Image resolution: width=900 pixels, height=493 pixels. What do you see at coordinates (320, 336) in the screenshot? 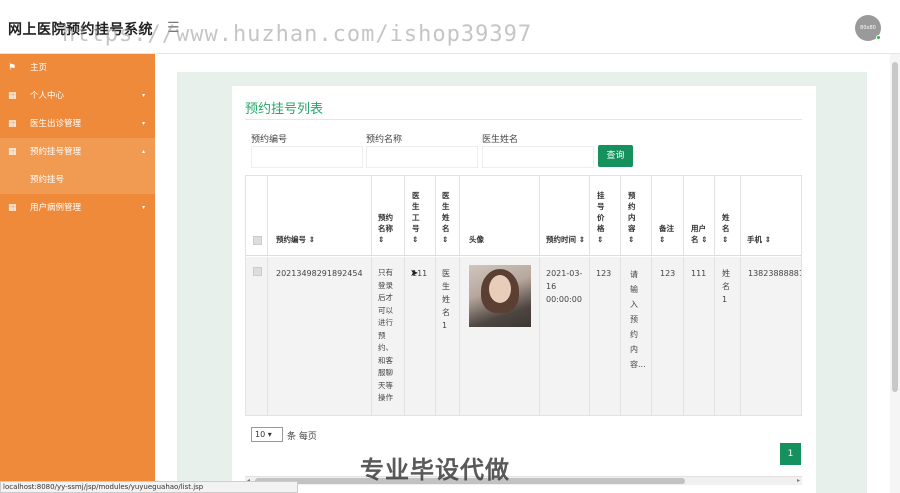
I see `cell: 20213498291892454` at bounding box center [320, 336].